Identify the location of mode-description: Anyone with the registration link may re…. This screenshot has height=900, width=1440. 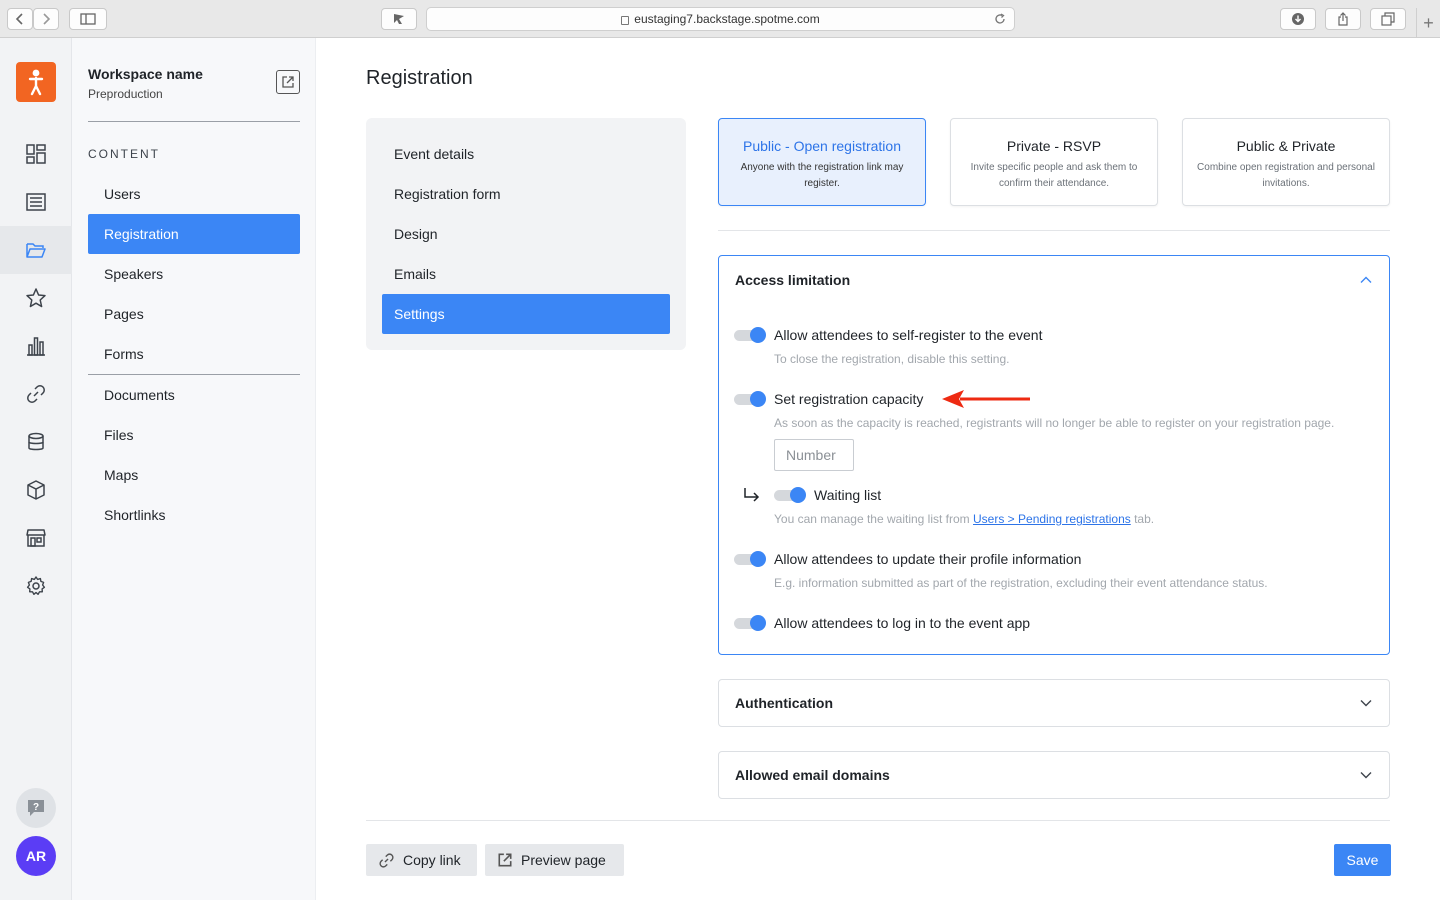
(822, 175).